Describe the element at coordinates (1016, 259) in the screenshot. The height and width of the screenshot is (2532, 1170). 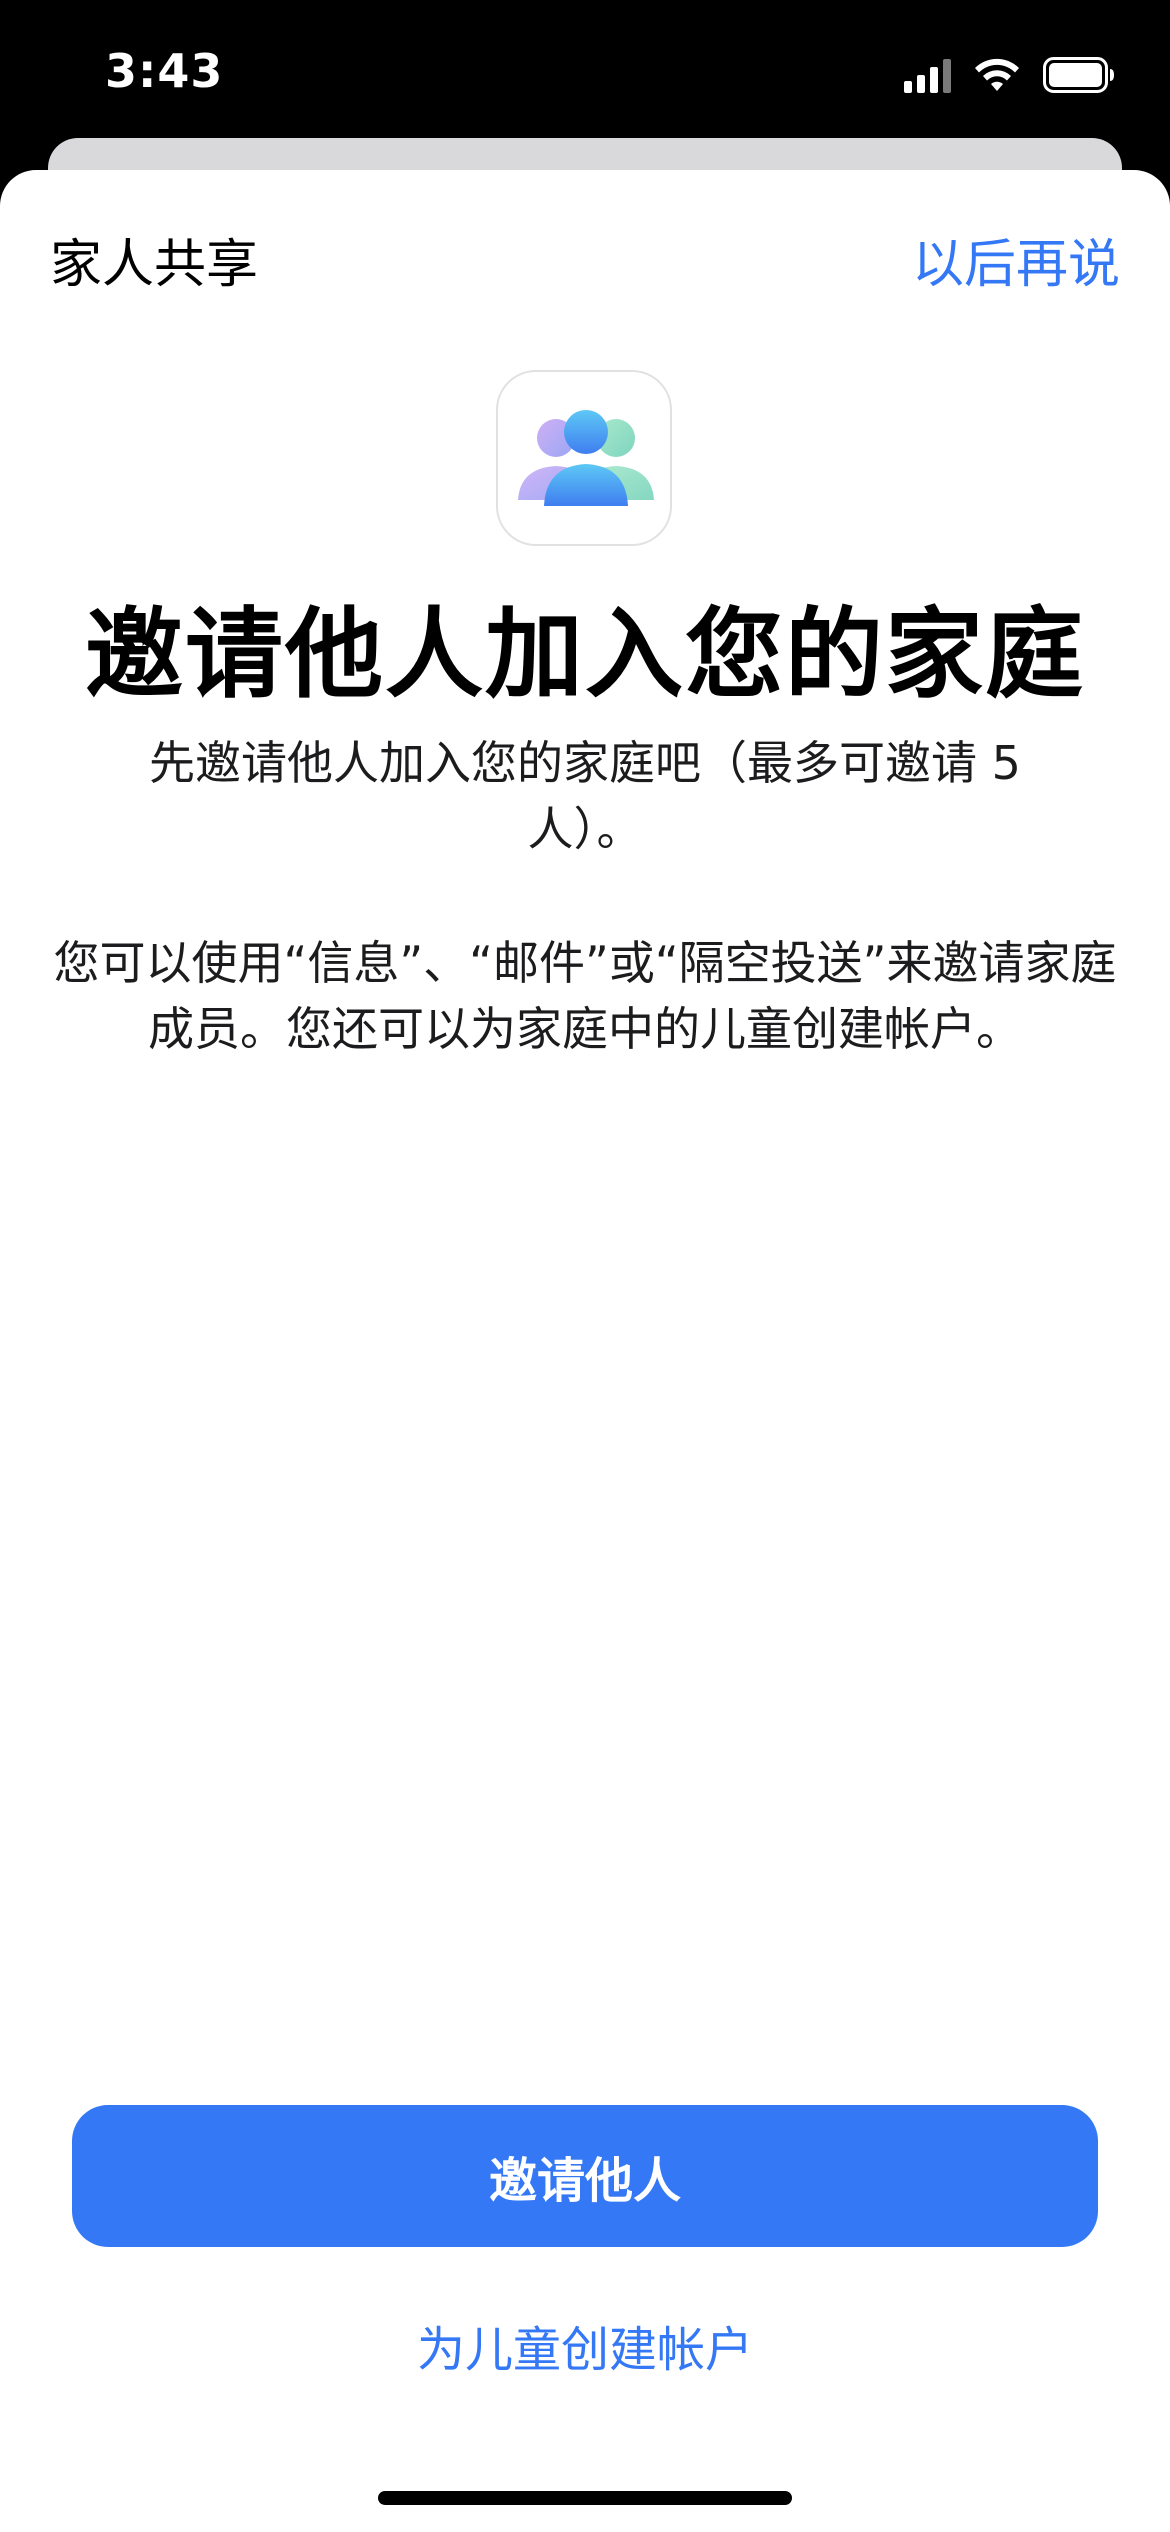
I see `not-now-button: 以后再说` at that location.